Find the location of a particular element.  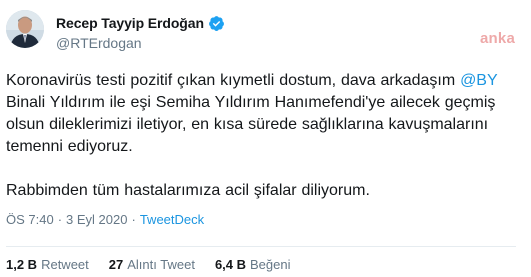

tweet-time: ÖS 7:40 is located at coordinates (30, 219).